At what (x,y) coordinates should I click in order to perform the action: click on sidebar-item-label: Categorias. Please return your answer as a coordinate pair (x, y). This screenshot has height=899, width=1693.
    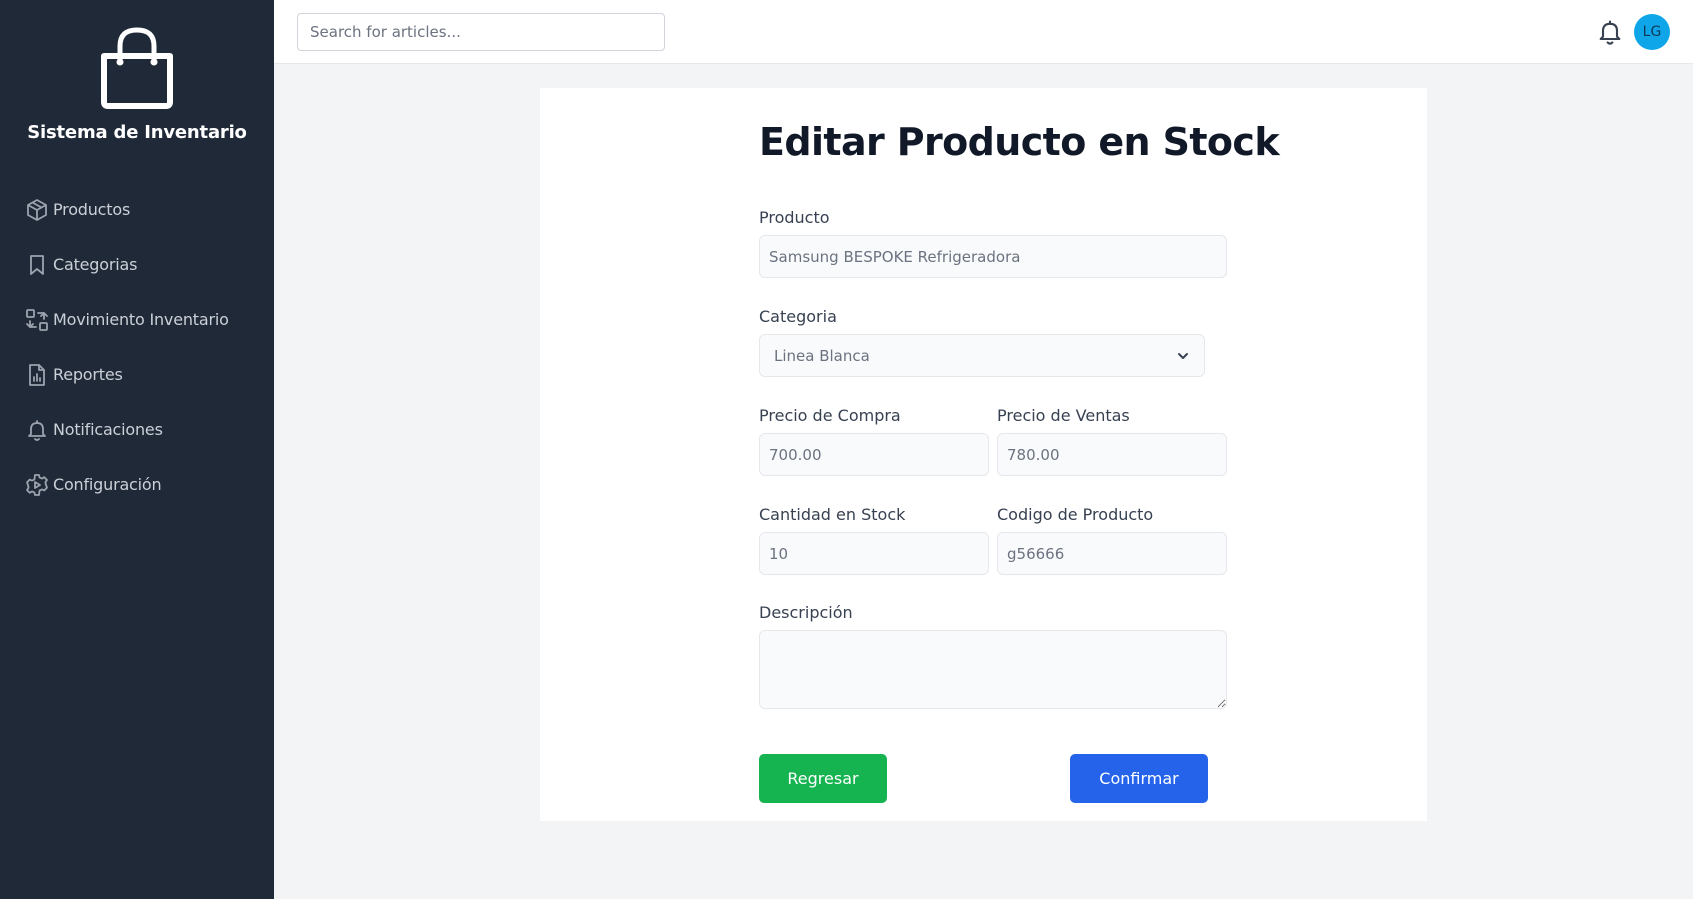
    Looking at the image, I should click on (95, 264).